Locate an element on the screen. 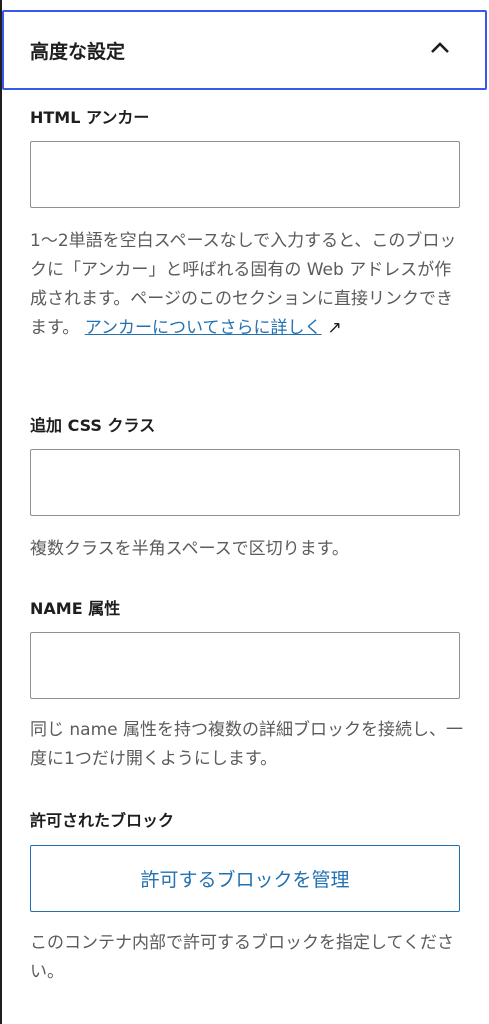 The image size is (489, 1024). advanced-settings-panel-toggle: 高度な設定 is located at coordinates (244, 50).